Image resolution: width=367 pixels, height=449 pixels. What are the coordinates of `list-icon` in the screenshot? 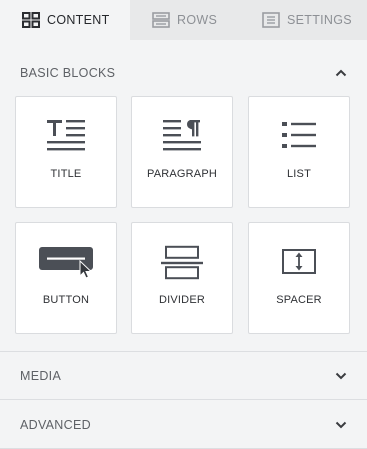 It's located at (299, 136).